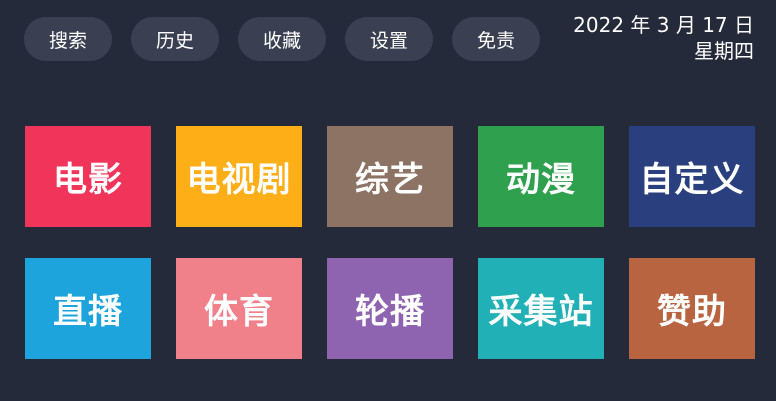 This screenshot has height=401, width=776. What do you see at coordinates (239, 176) in the screenshot?
I see `tile-tv-series: 电视剧` at bounding box center [239, 176].